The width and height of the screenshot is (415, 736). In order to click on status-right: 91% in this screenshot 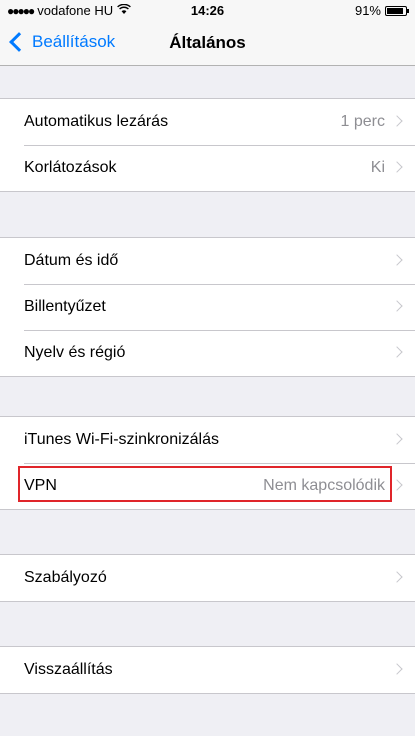, I will do `click(381, 10)`.